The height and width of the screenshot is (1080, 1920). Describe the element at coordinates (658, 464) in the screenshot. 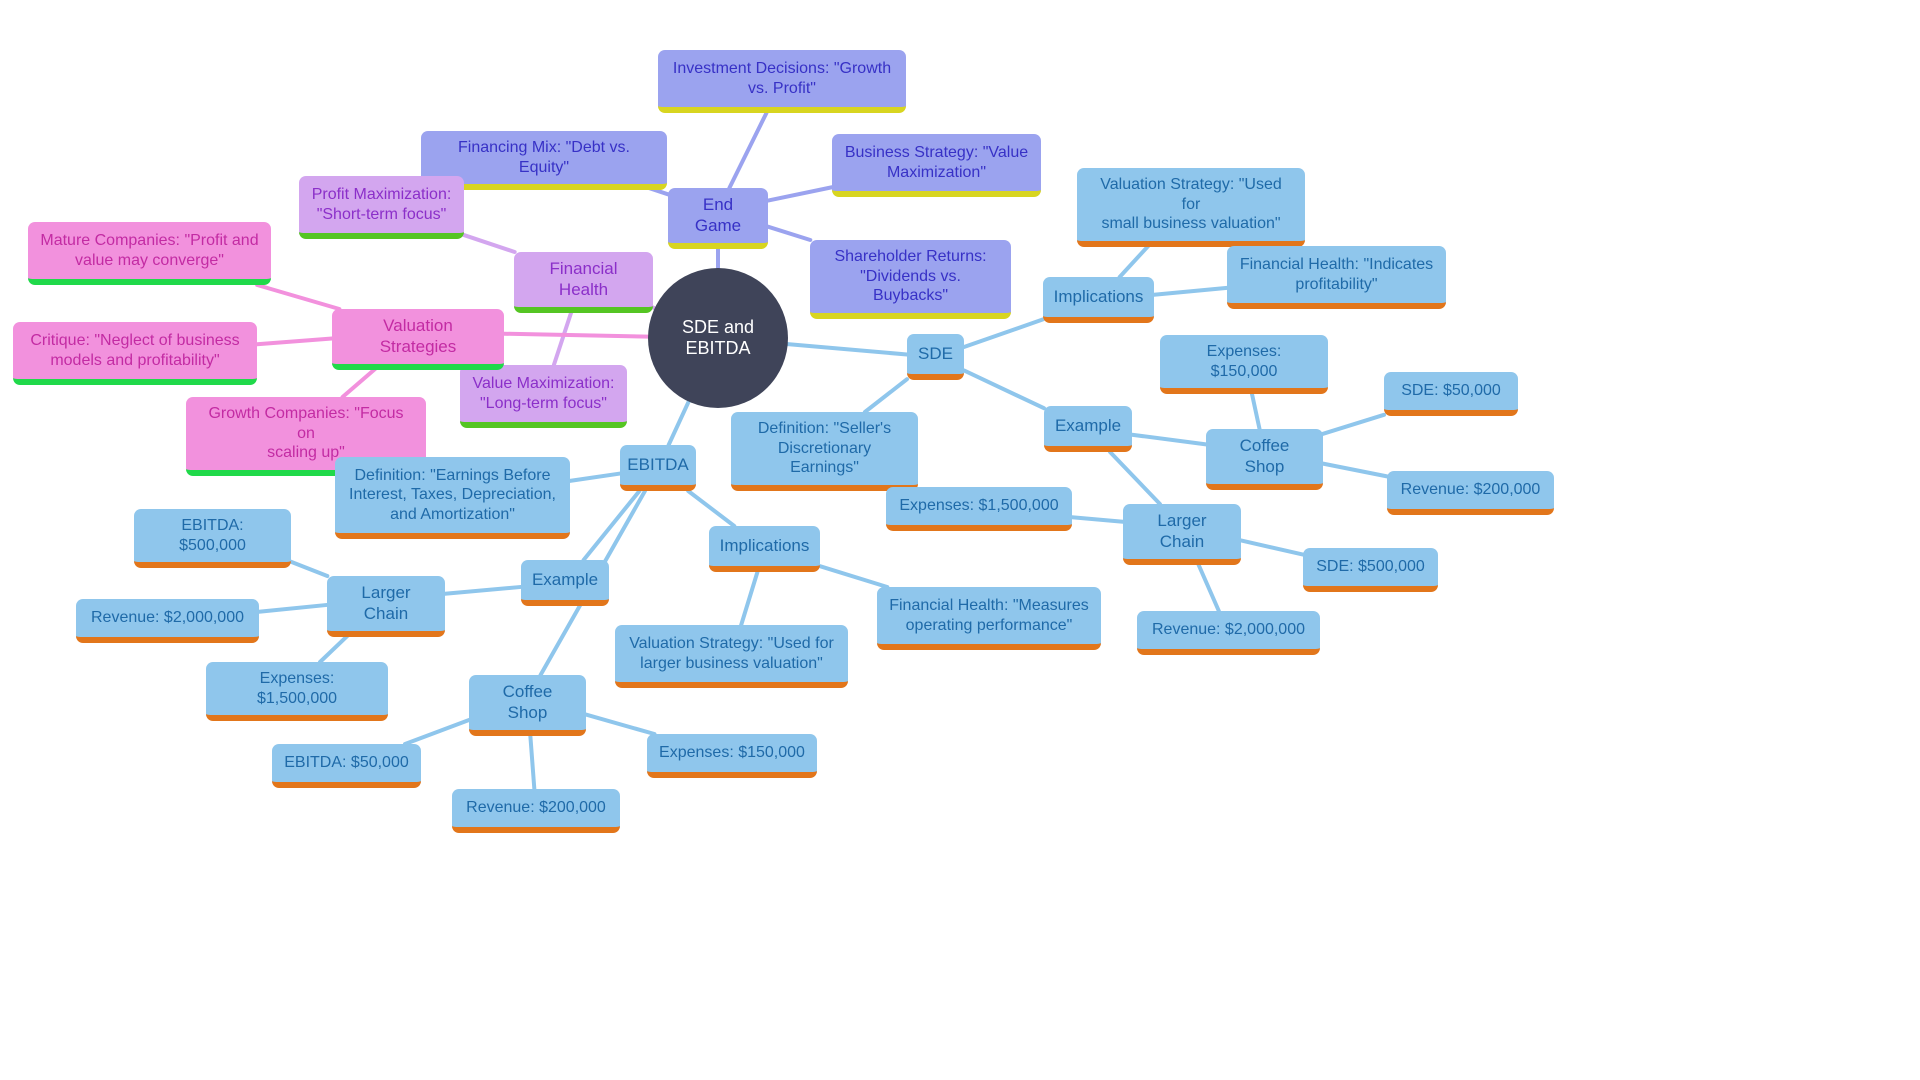

I see `mindmap-node-label: EBITDA` at that location.